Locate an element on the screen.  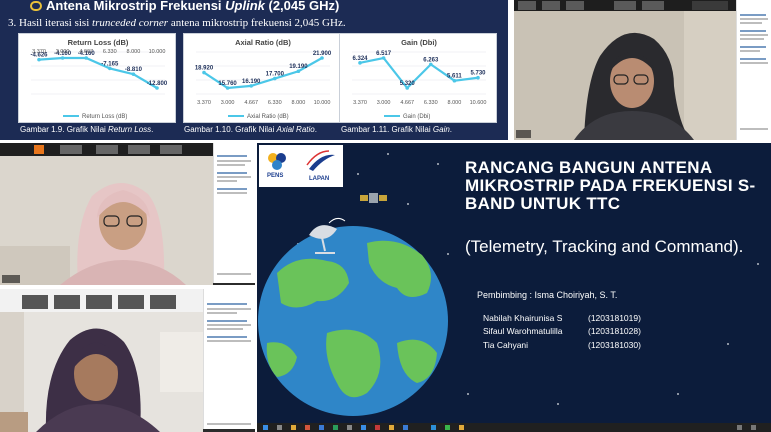
participant-panel-middle-left is located at coordinates (127, 214).